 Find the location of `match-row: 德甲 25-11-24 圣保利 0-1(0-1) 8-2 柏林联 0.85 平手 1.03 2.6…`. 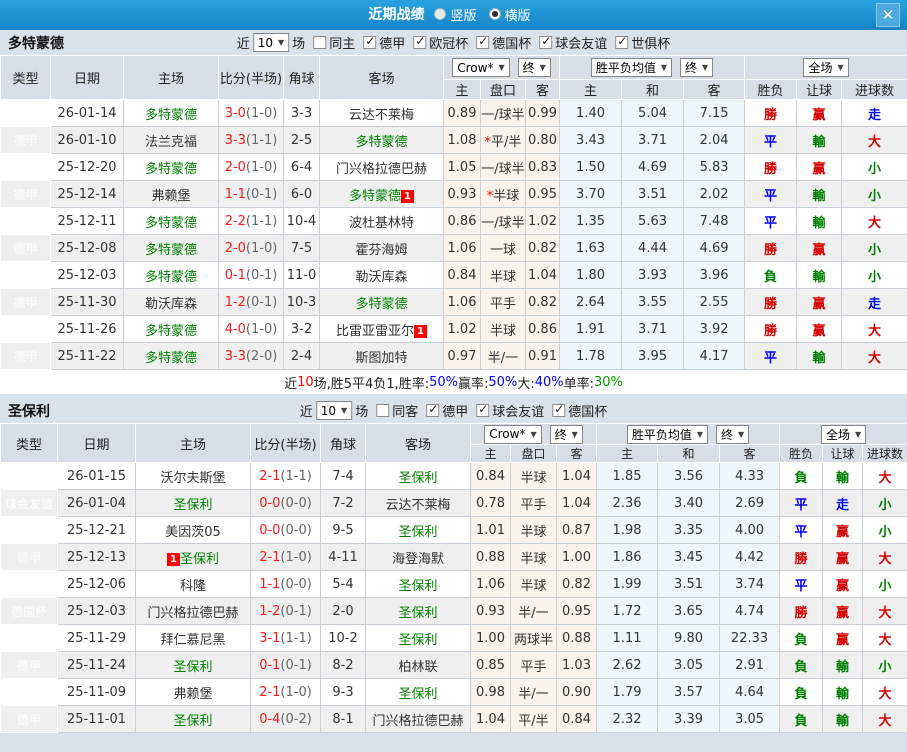

match-row: 德甲 25-11-24 圣保利 0-1(0-1) 8-2 柏林联 0.85 平手 1.03 2.6… is located at coordinates (453, 665).